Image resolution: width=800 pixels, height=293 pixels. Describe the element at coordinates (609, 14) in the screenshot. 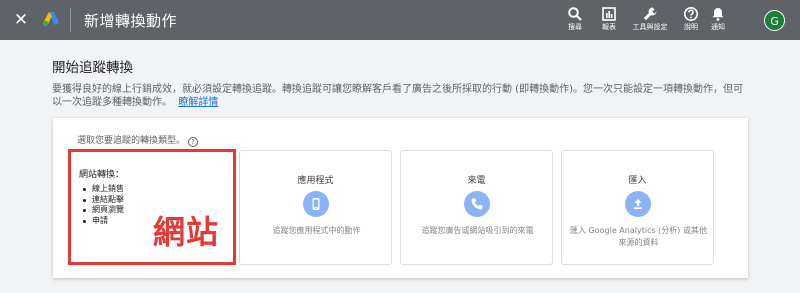

I see `reports-icon` at that location.